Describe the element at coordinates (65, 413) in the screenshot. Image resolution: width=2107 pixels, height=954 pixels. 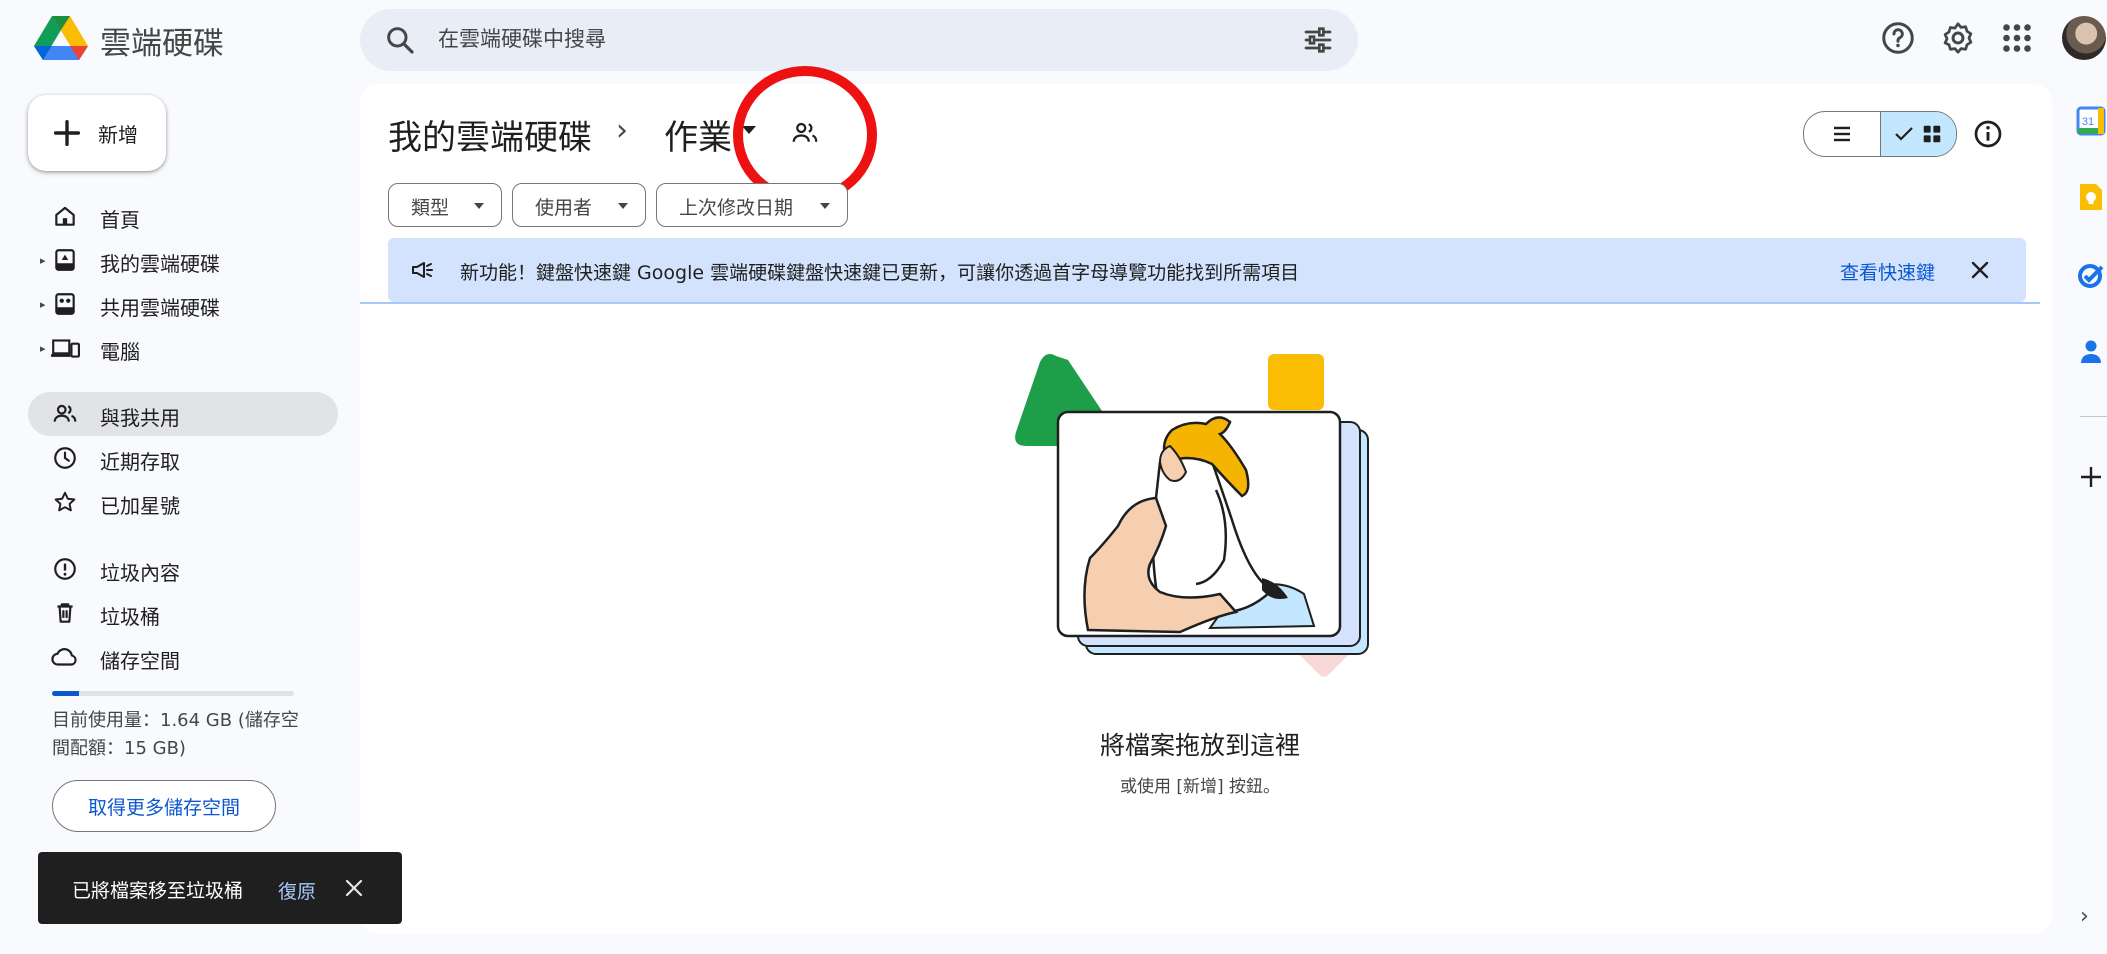
I see `shared-with-me-icon` at that location.